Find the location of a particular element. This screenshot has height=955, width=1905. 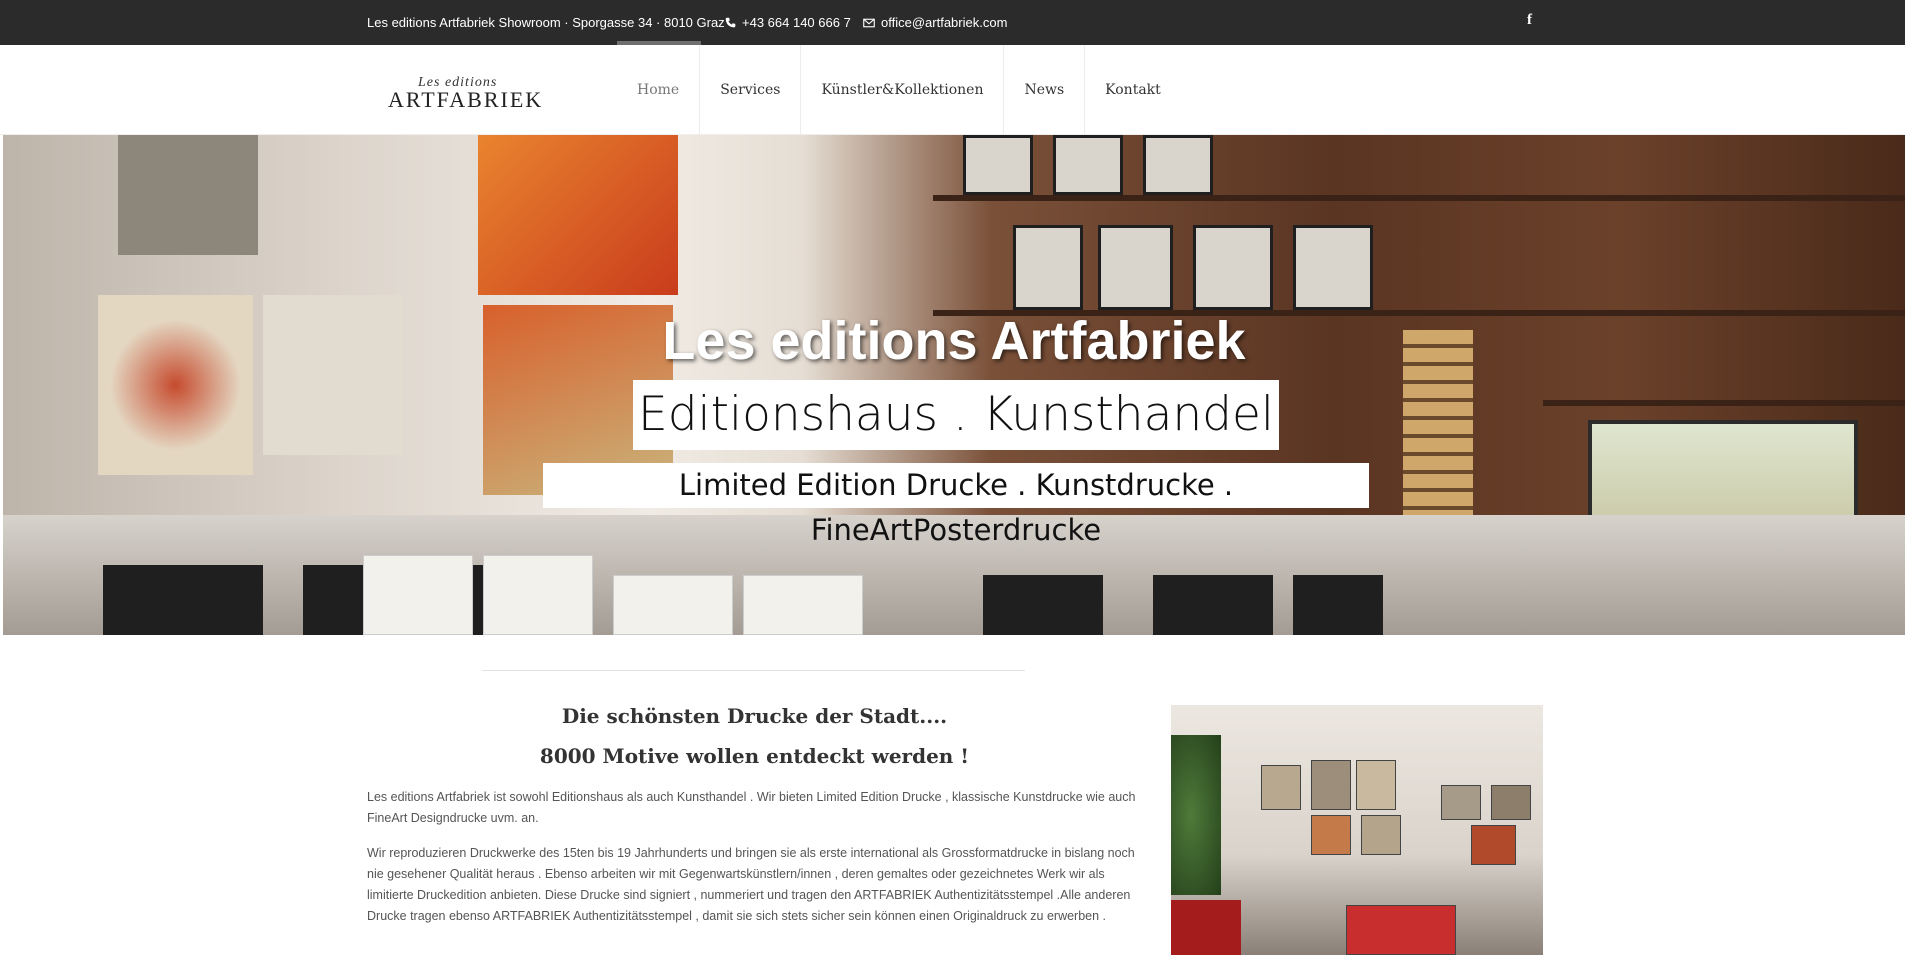

site-logo: Les editions ARTFABRIEK is located at coordinates (485, 94).